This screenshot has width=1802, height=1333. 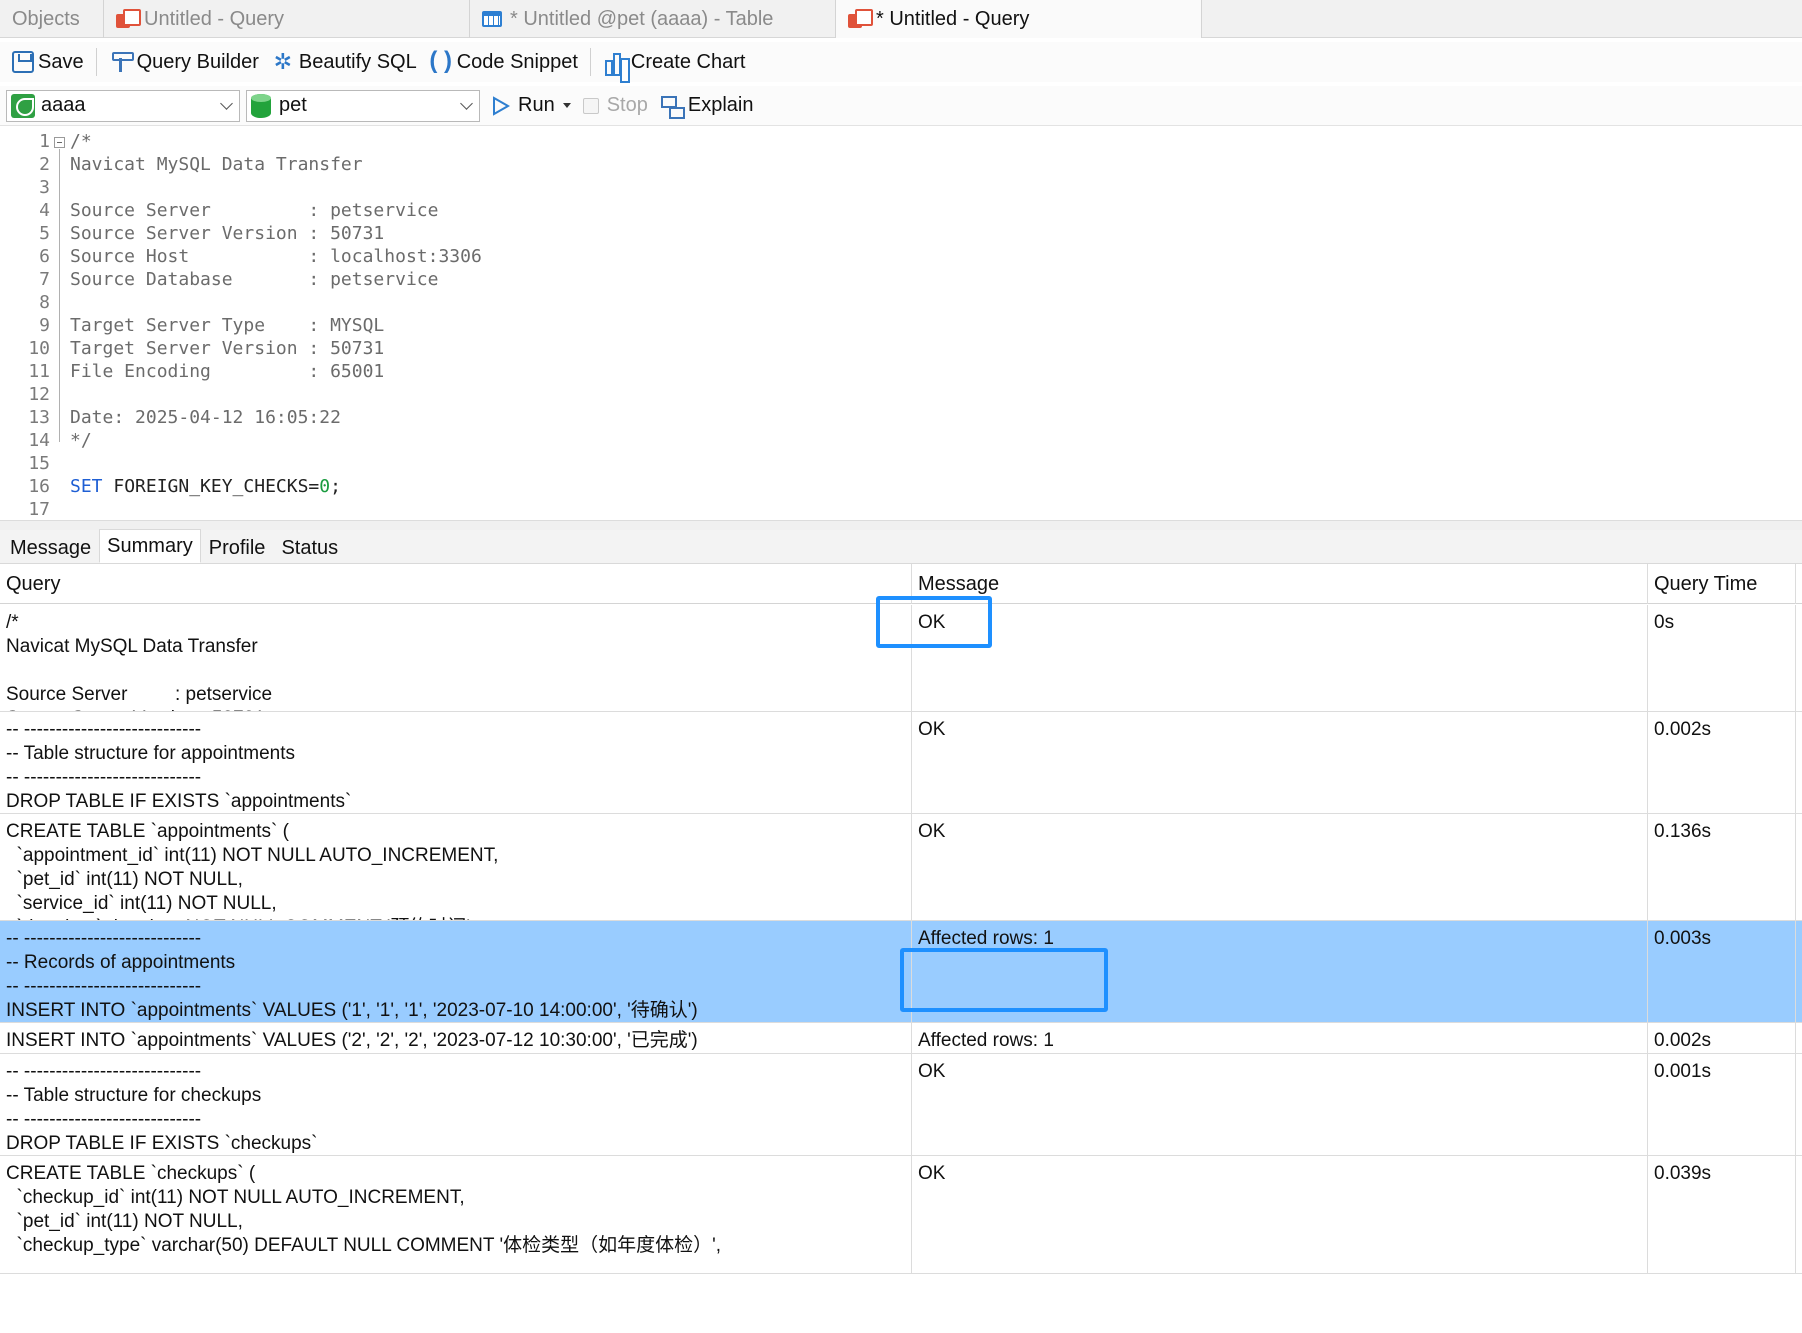 I want to click on query-time-cell: 0.003s, so click(x=1722, y=971).